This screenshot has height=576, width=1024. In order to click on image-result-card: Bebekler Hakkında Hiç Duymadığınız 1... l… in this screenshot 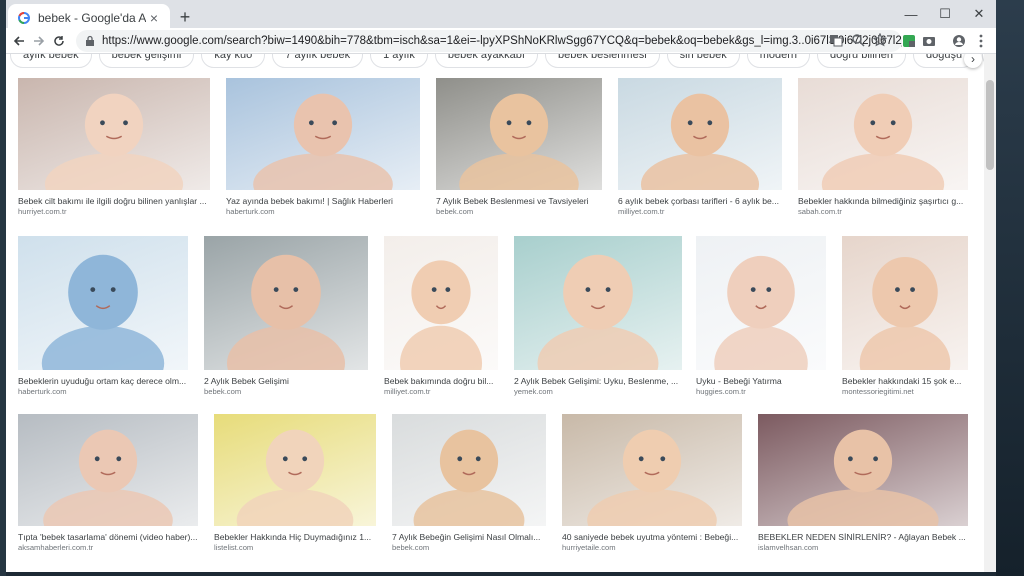, I will do `click(295, 484)`.